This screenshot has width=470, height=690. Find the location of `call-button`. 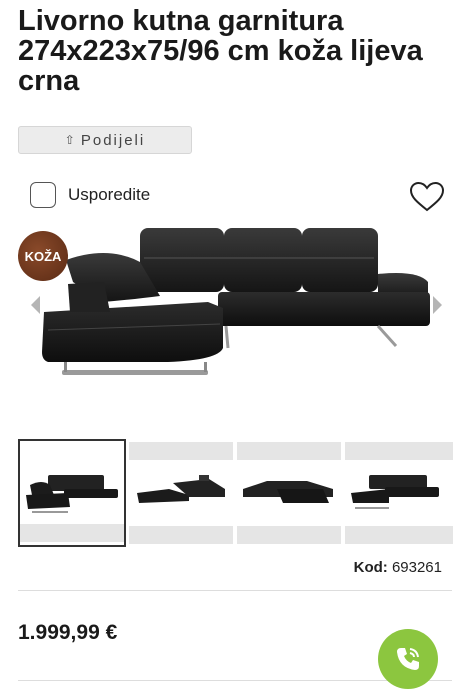

call-button is located at coordinates (408, 659).